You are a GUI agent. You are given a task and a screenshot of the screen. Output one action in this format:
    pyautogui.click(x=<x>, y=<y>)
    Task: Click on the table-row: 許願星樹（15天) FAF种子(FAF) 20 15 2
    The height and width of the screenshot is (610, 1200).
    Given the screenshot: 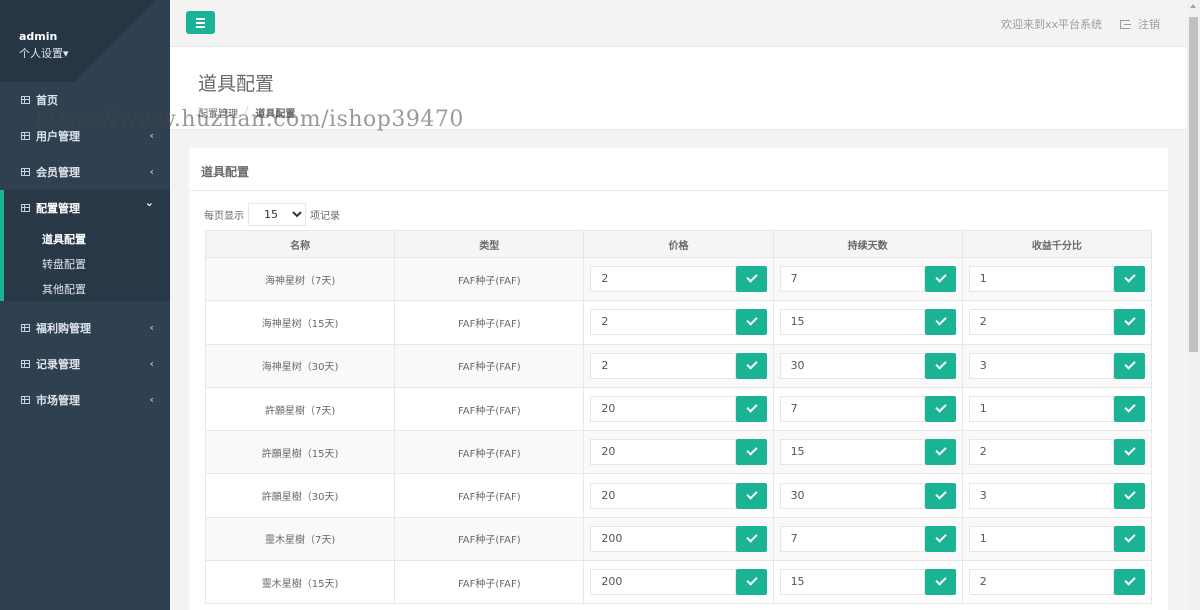 What is the action you would take?
    pyautogui.click(x=678, y=452)
    